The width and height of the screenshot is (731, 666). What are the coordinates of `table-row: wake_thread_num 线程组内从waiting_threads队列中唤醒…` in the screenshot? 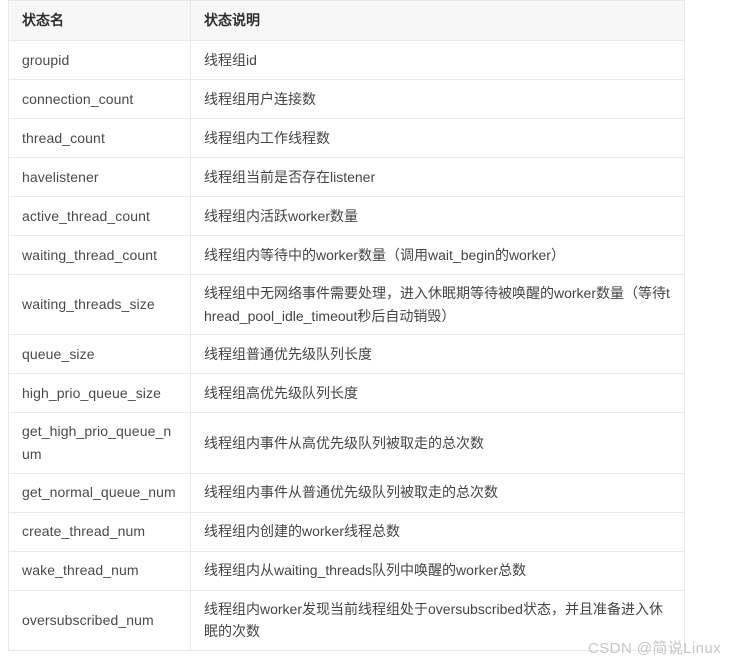 It's located at (346, 570).